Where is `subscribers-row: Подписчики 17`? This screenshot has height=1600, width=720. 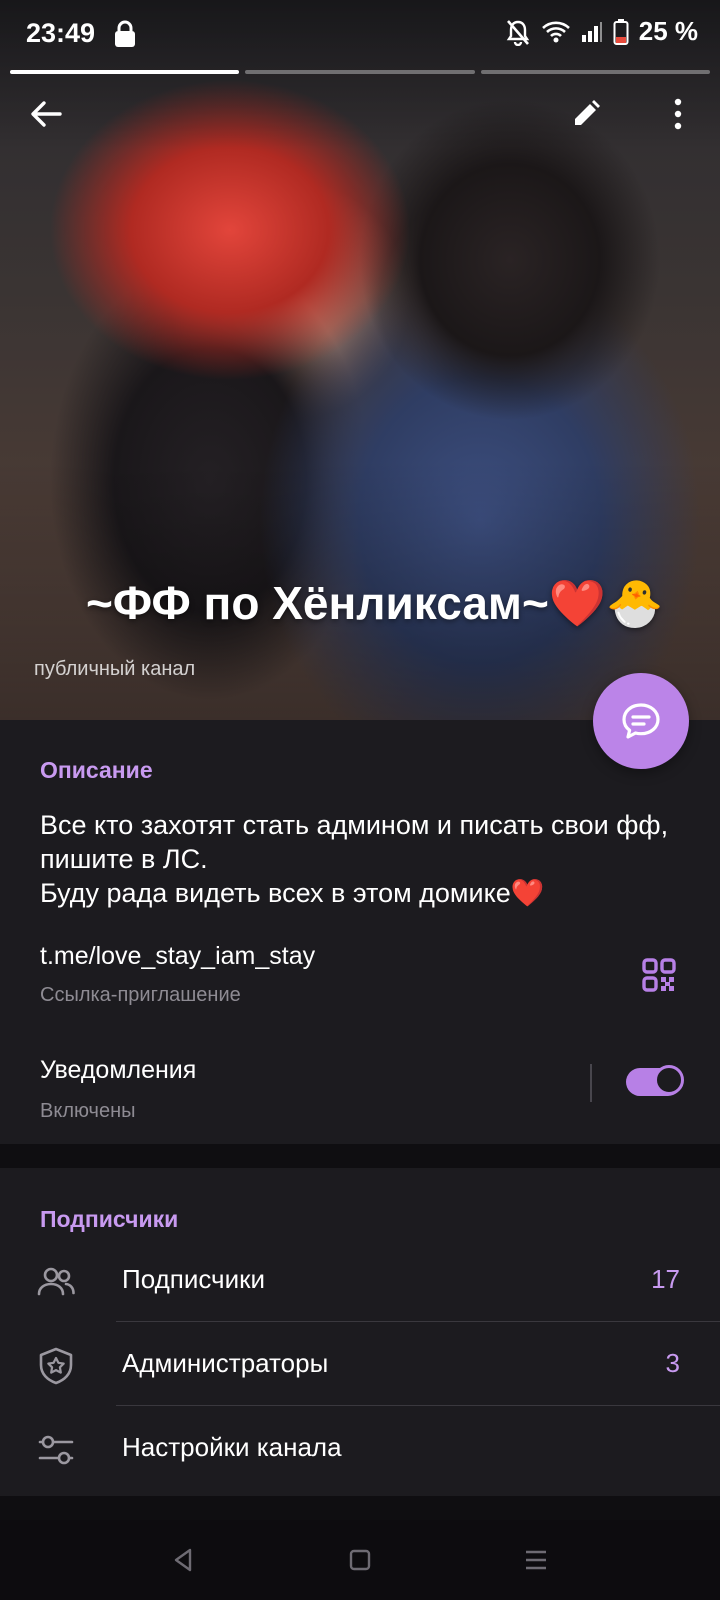
subscribers-row: Подписчики 17 is located at coordinates (360, 1280).